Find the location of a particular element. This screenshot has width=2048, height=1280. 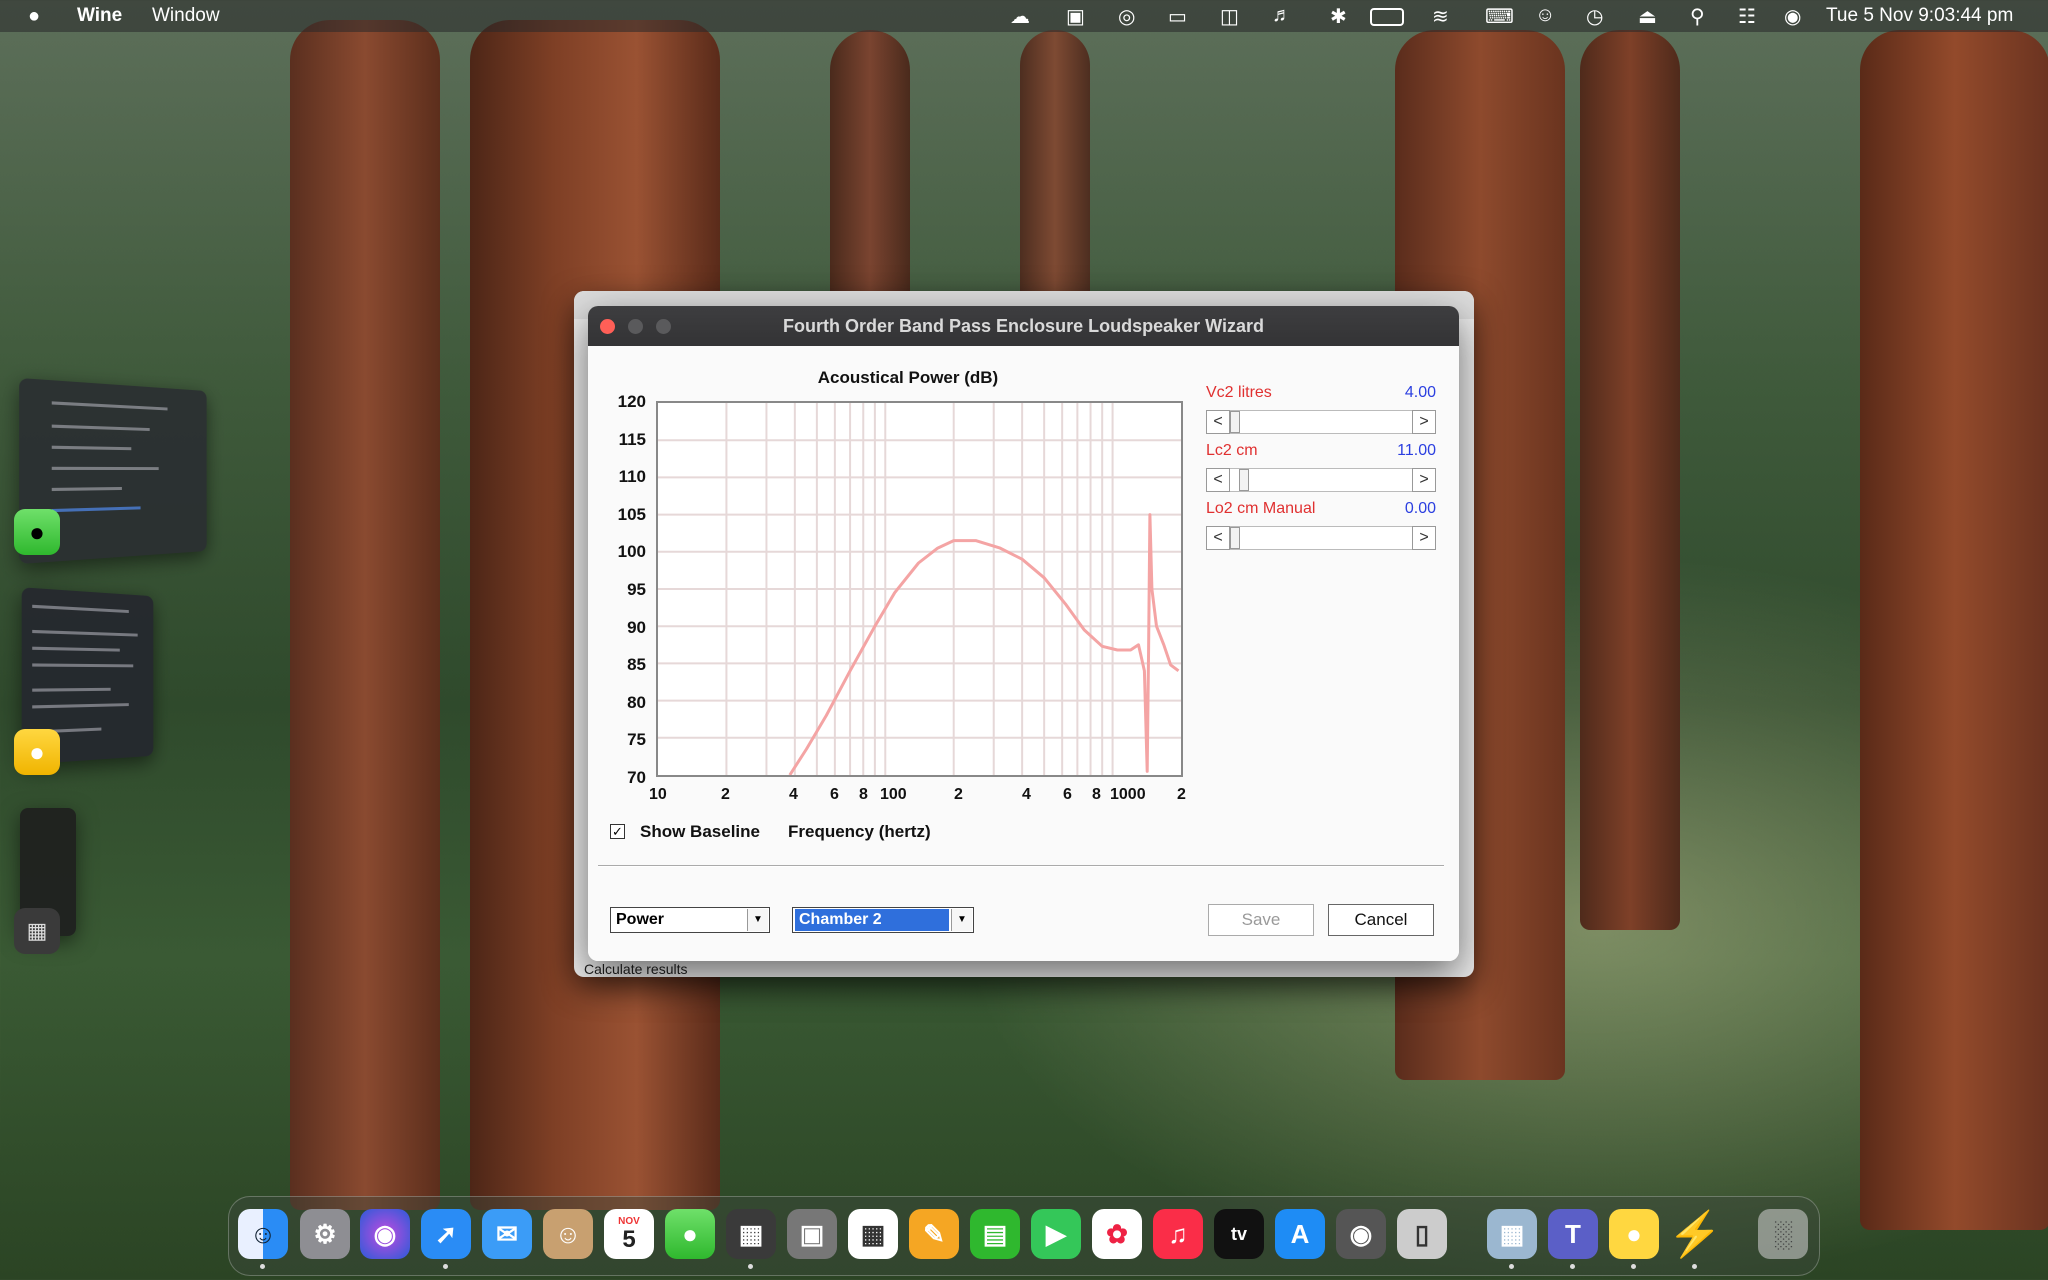

contacts-icon: ☺ is located at coordinates (568, 1234).